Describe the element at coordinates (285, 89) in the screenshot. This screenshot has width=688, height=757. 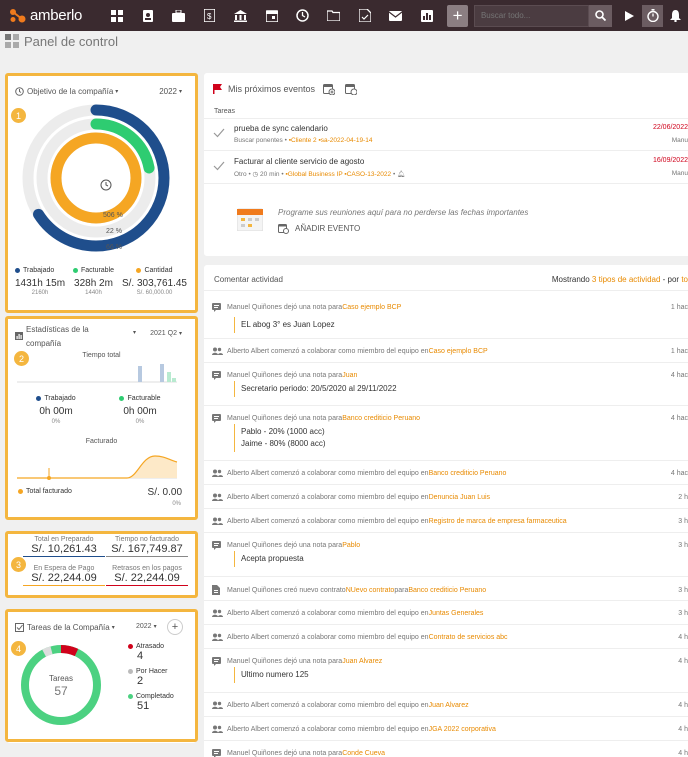
I see `eventos-header: Mis próximos eventos` at that location.